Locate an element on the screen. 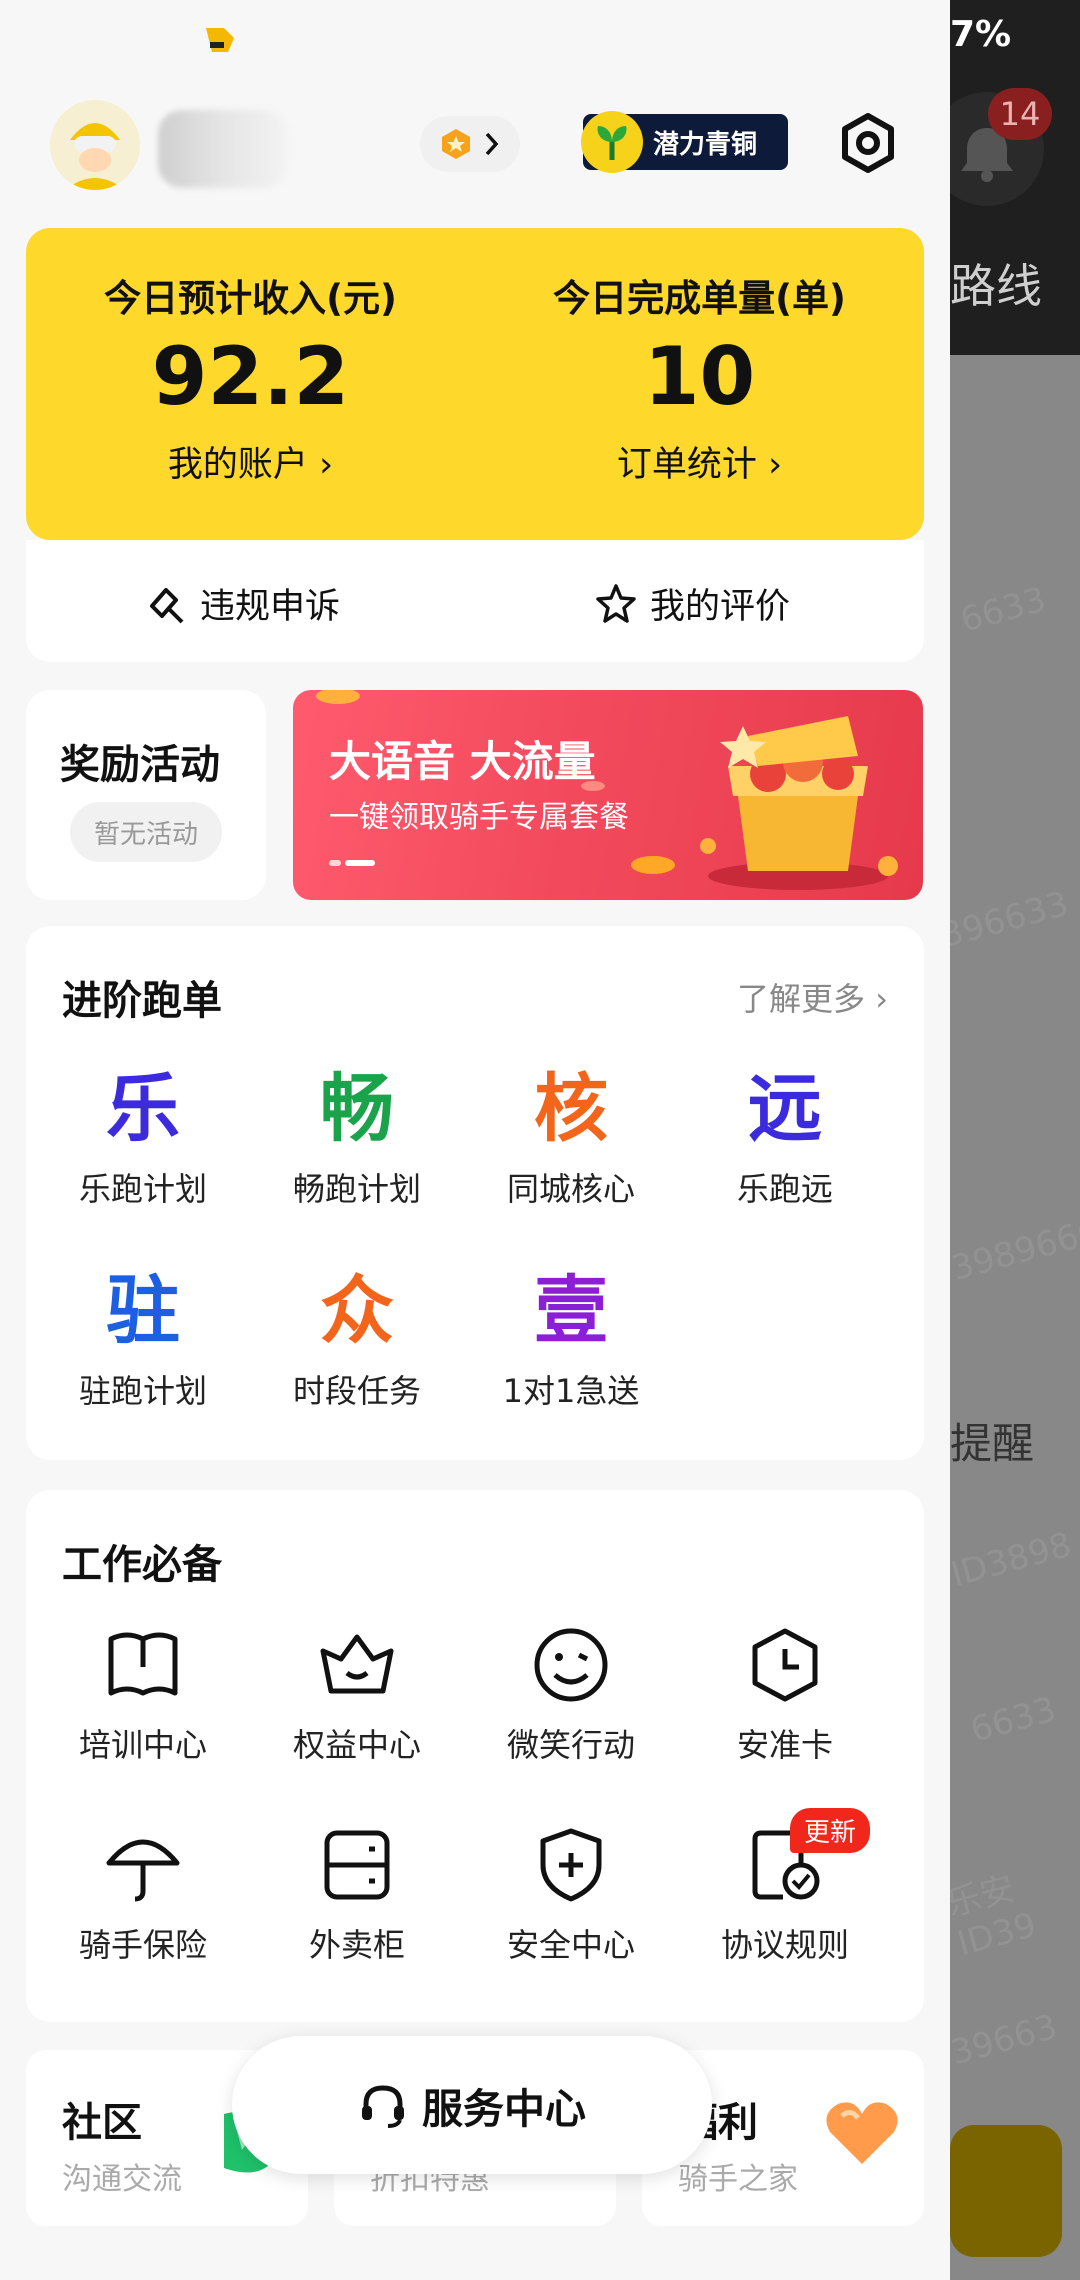  watermark: 396633 is located at coordinates (1005, 920).